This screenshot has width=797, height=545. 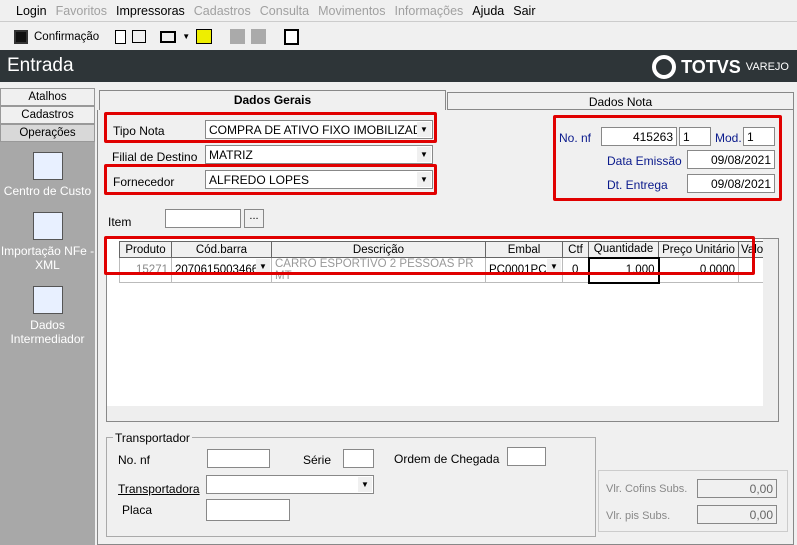 What do you see at coordinates (47, 115) in the screenshot?
I see `sidebar-tab-cadastros: Cadastros` at bounding box center [47, 115].